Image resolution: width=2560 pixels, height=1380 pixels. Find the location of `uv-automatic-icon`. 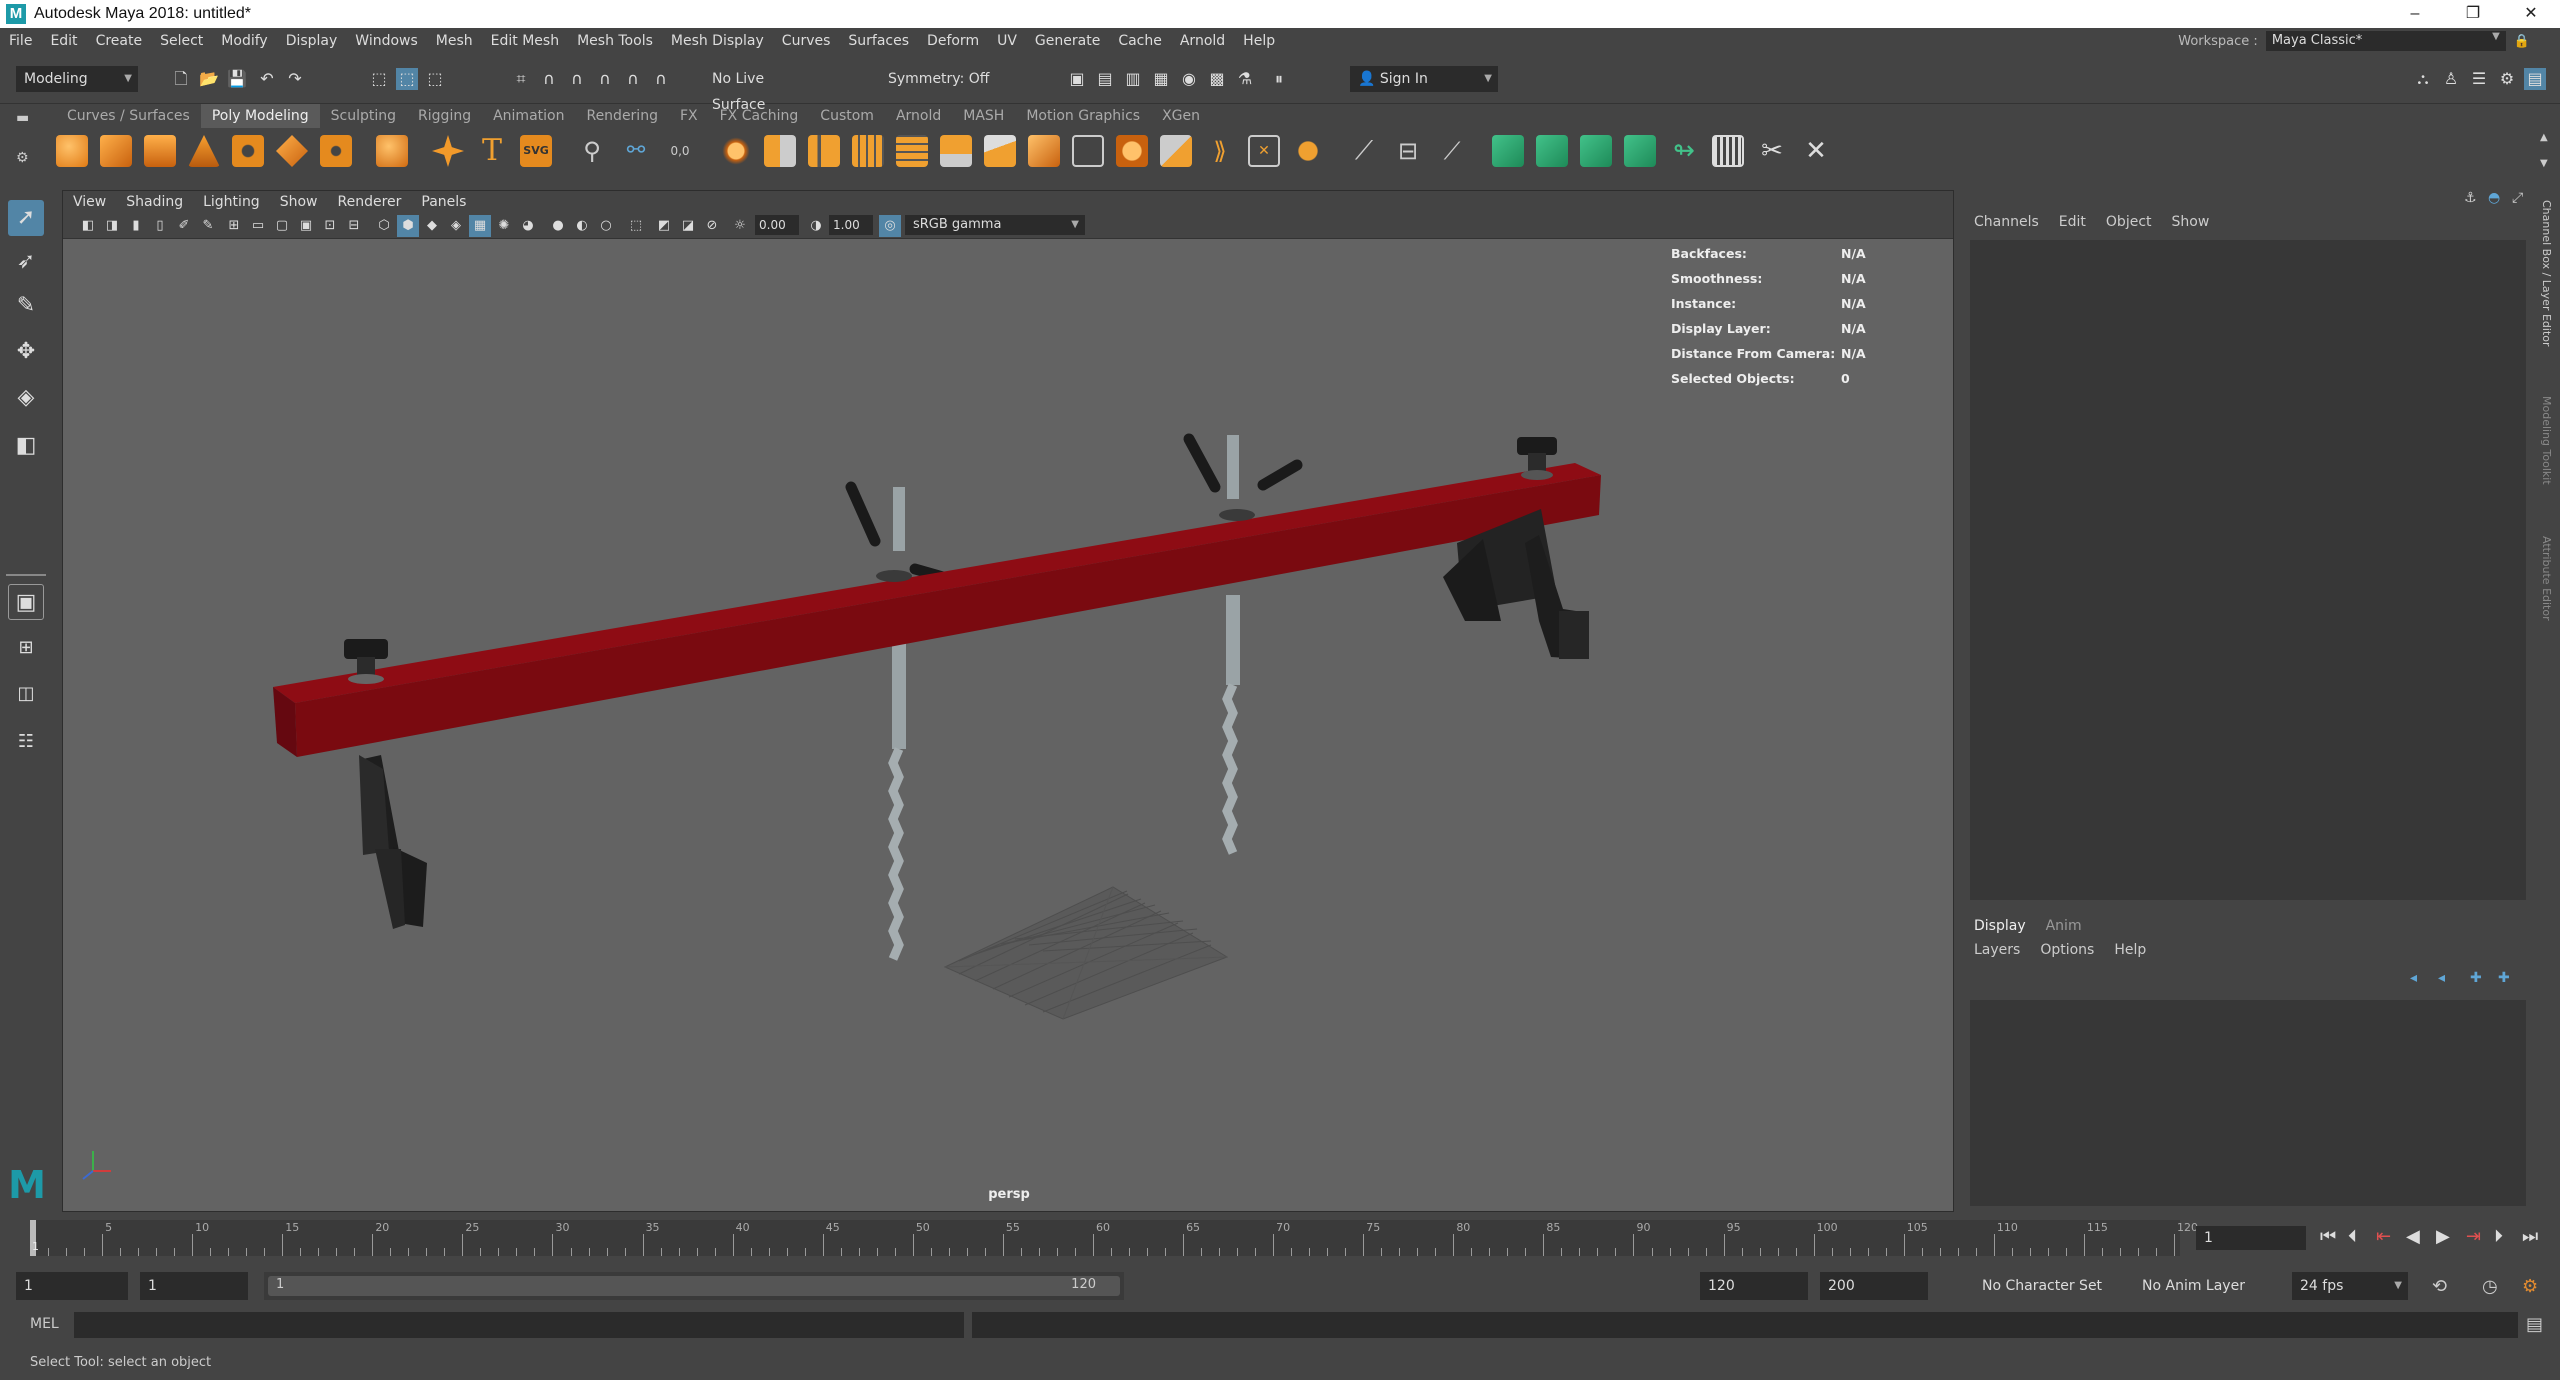

uv-automatic-icon is located at coordinates (1640, 151).